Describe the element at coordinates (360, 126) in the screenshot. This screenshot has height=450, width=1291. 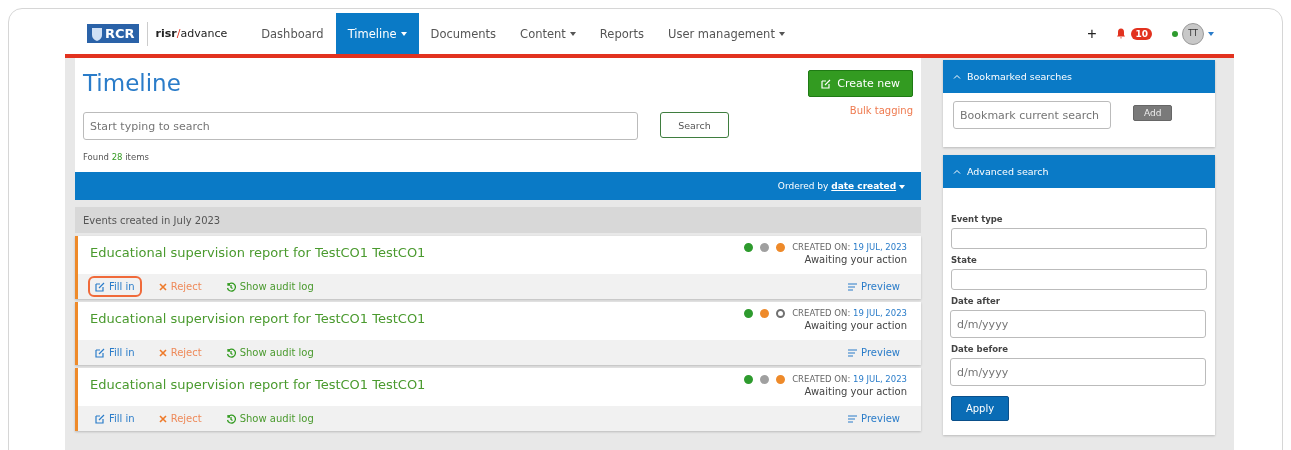
I see `search-field: Start typing to search` at that location.